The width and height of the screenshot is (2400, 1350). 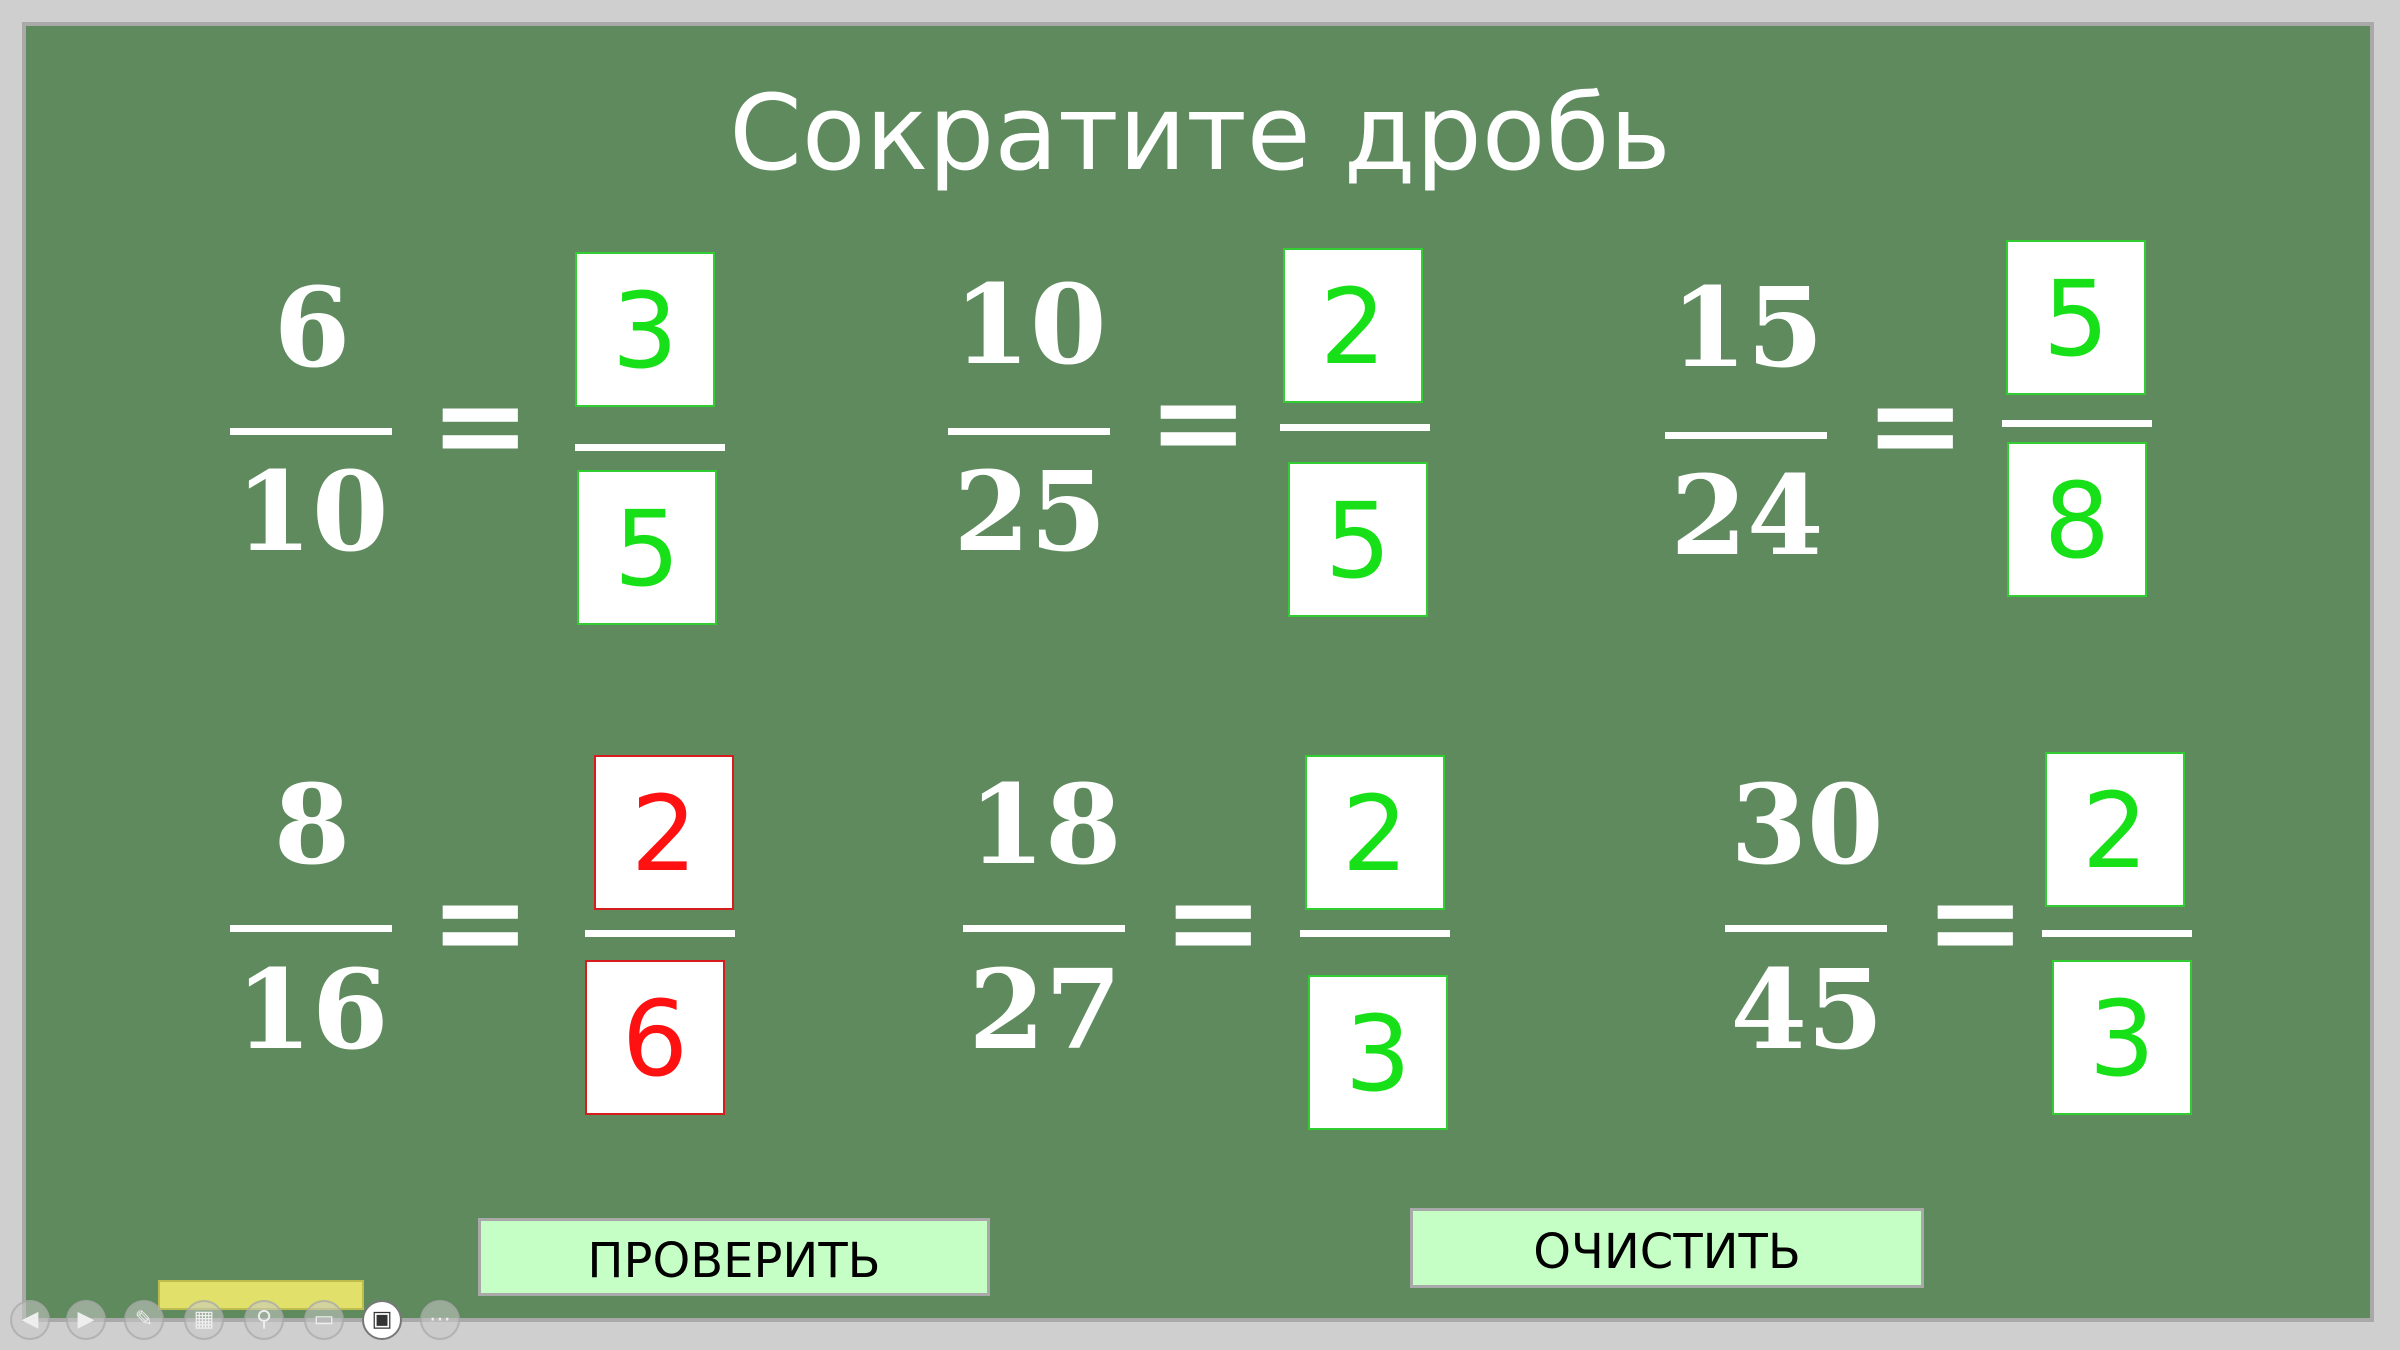 What do you see at coordinates (312, 511) in the screenshot?
I see `fraction-denominator: 10` at bounding box center [312, 511].